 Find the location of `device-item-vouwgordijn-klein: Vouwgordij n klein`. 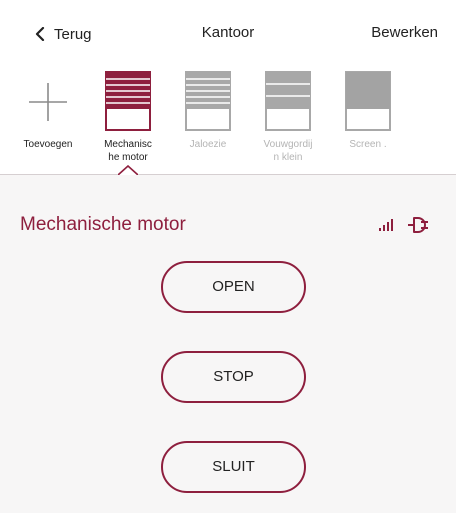

device-item-vouwgordijn-klein: Vouwgordij n klein is located at coordinates (288, 120).